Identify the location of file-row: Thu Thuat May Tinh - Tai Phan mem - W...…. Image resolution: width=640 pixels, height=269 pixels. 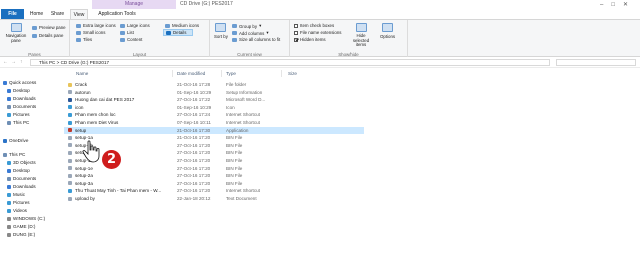
(214, 190).